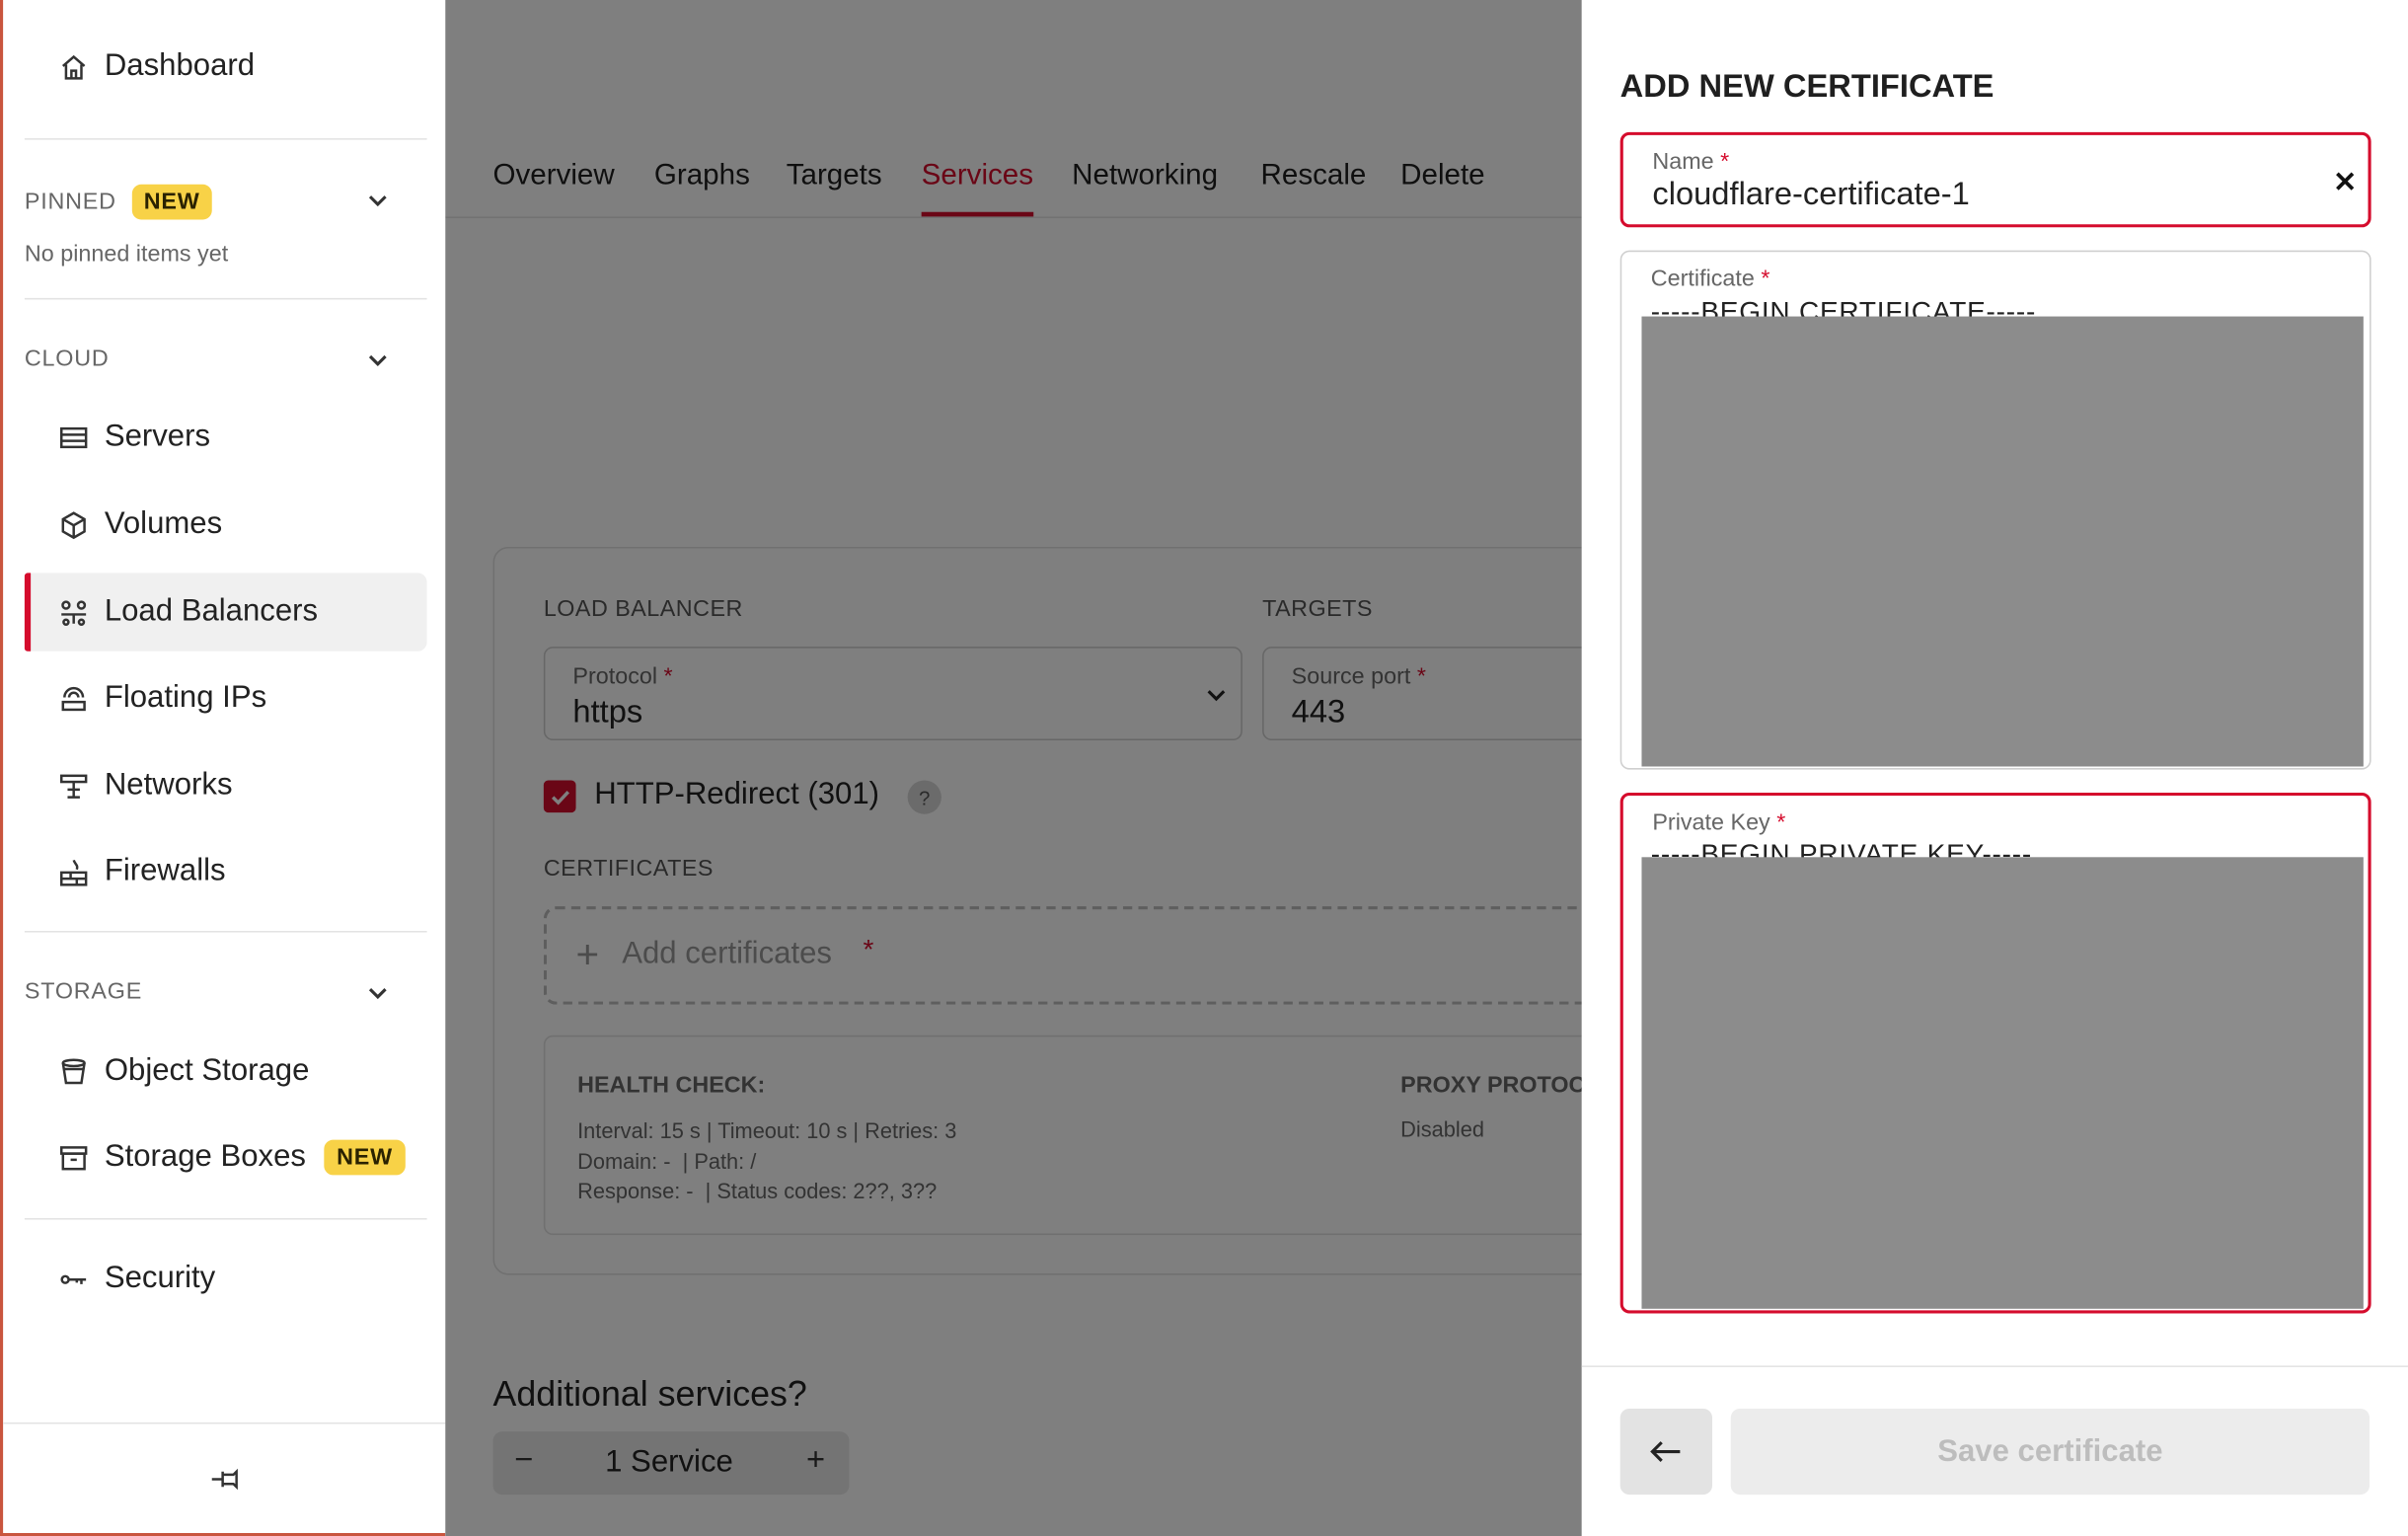 The height and width of the screenshot is (1536, 2408). Describe the element at coordinates (74, 1157) in the screenshot. I see `archive-box-icon` at that location.